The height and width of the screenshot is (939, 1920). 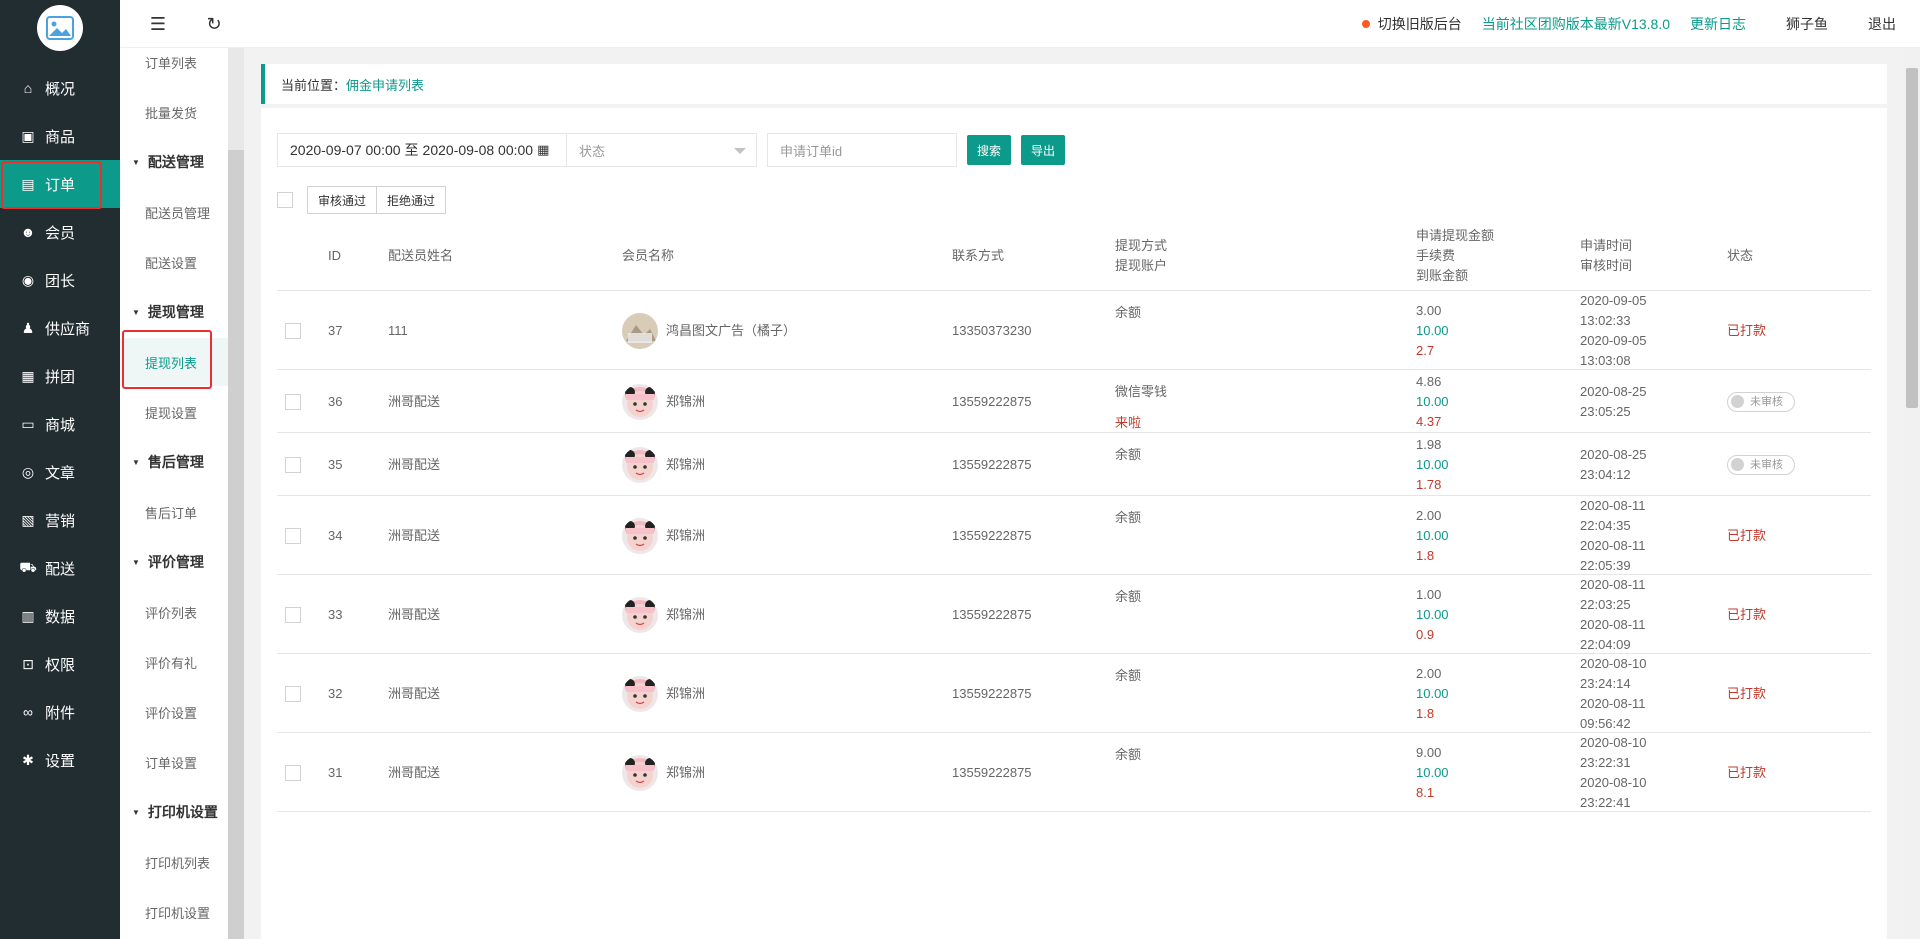 I want to click on subnav-withdraw-list: 提现列表, so click(x=175, y=362).